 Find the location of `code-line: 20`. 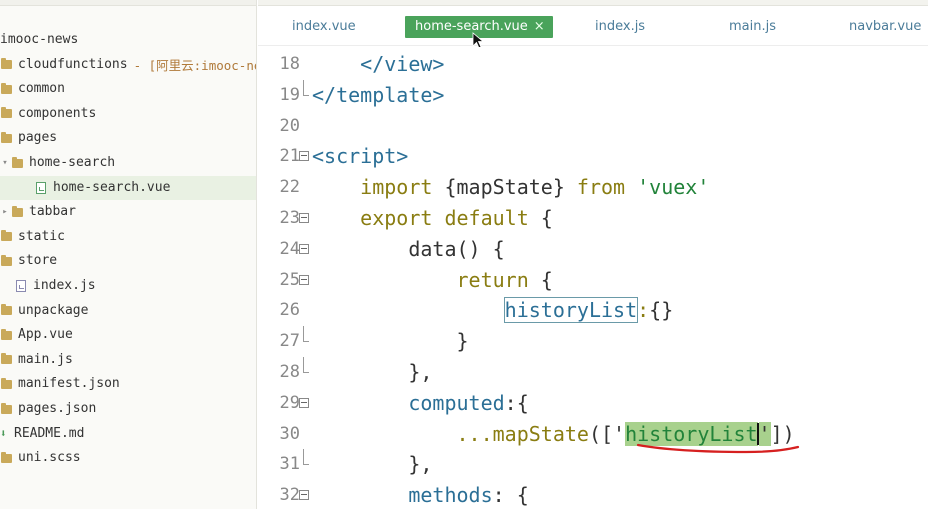

code-line: 20 is located at coordinates (593, 126).